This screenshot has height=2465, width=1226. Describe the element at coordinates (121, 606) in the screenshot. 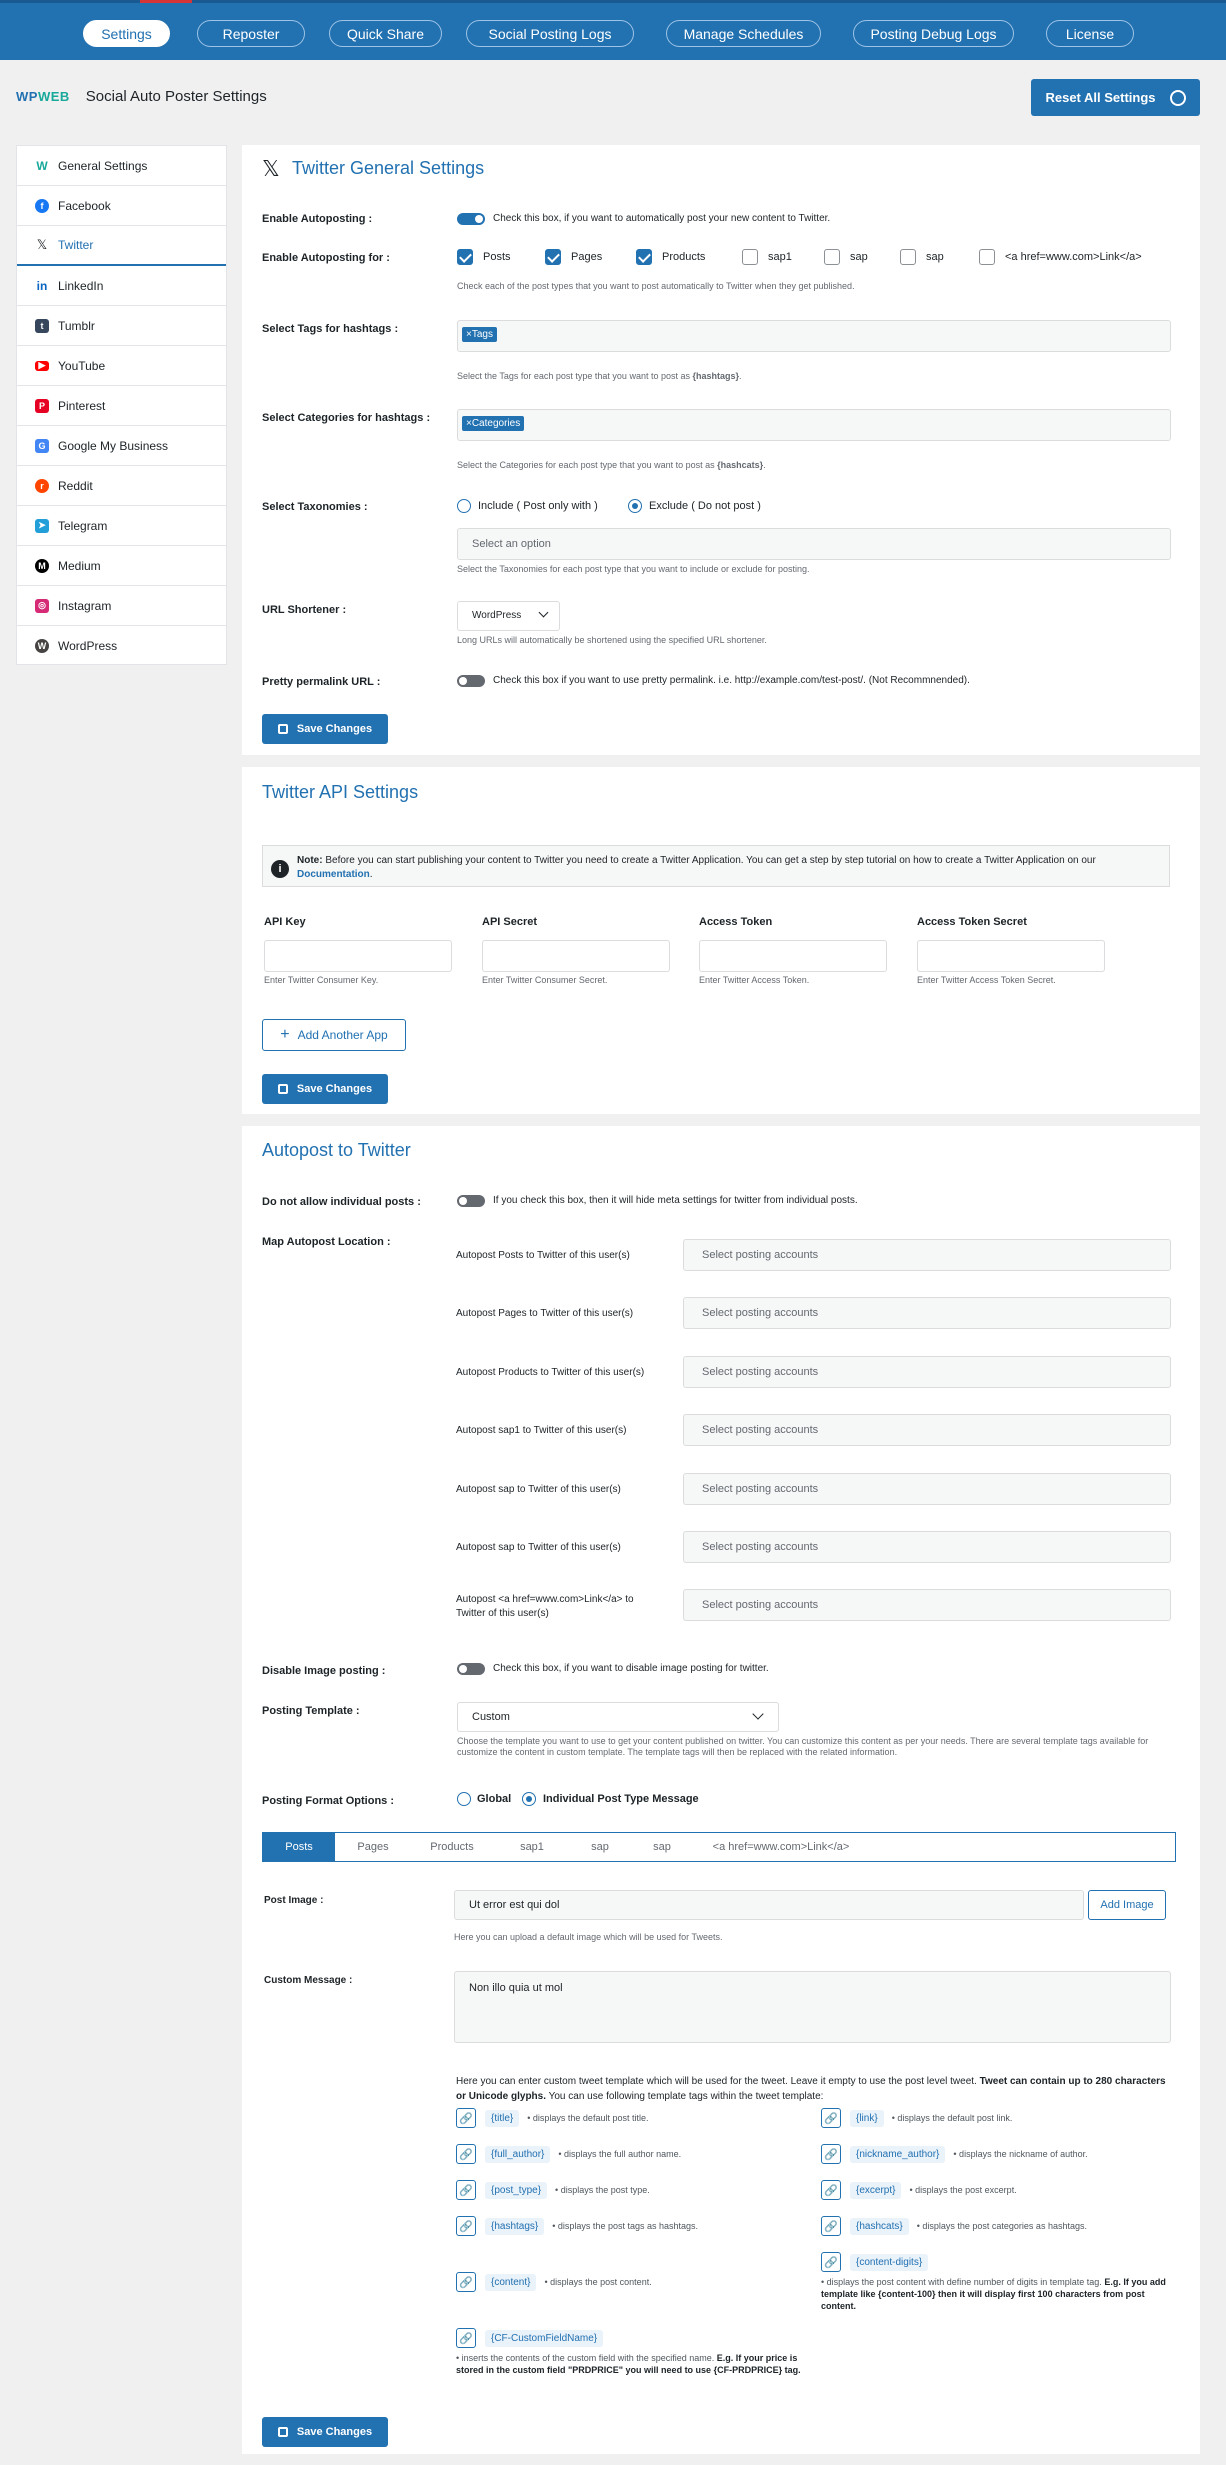

I see `sidebar-item-instagram: ◎ Instagram` at that location.